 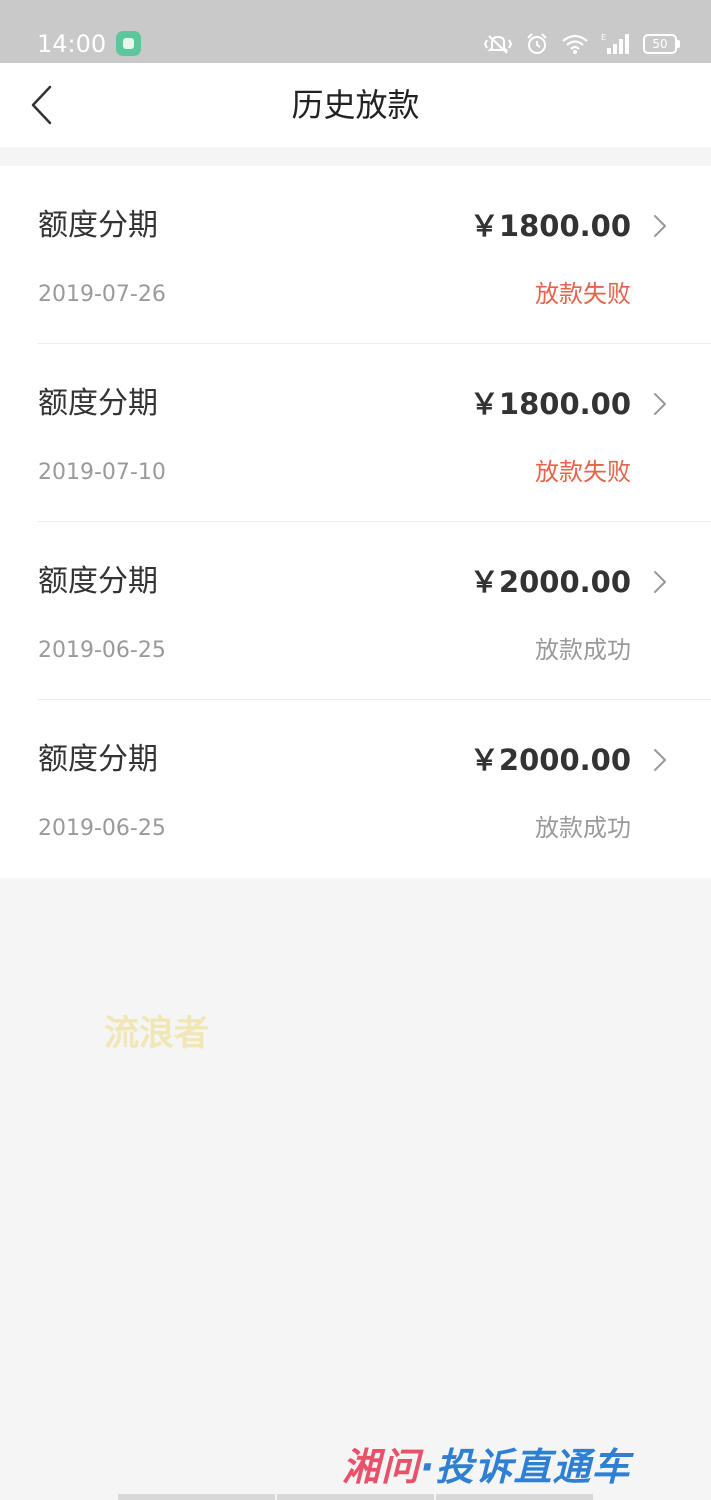 What do you see at coordinates (72, 44) in the screenshot?
I see `status-time: 14:00` at bounding box center [72, 44].